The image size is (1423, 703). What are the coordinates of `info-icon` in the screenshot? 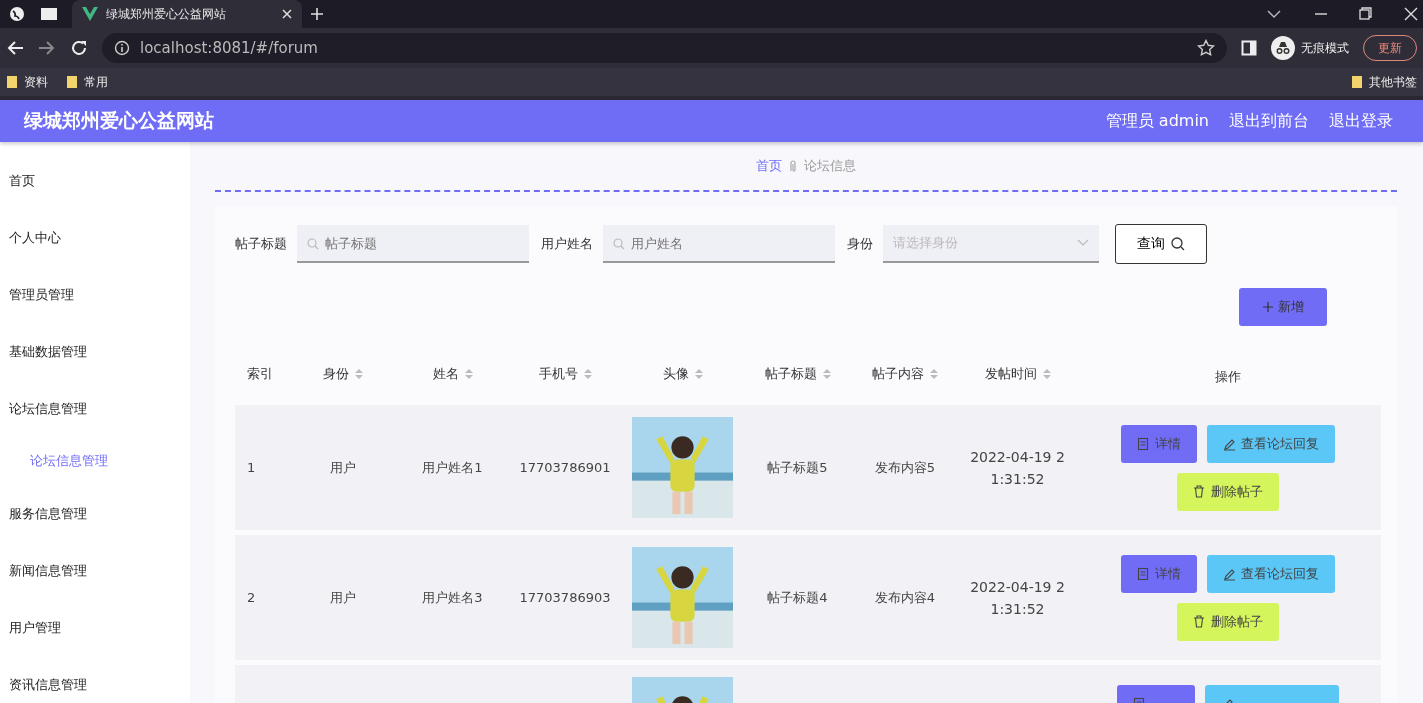 It's located at (122, 48).